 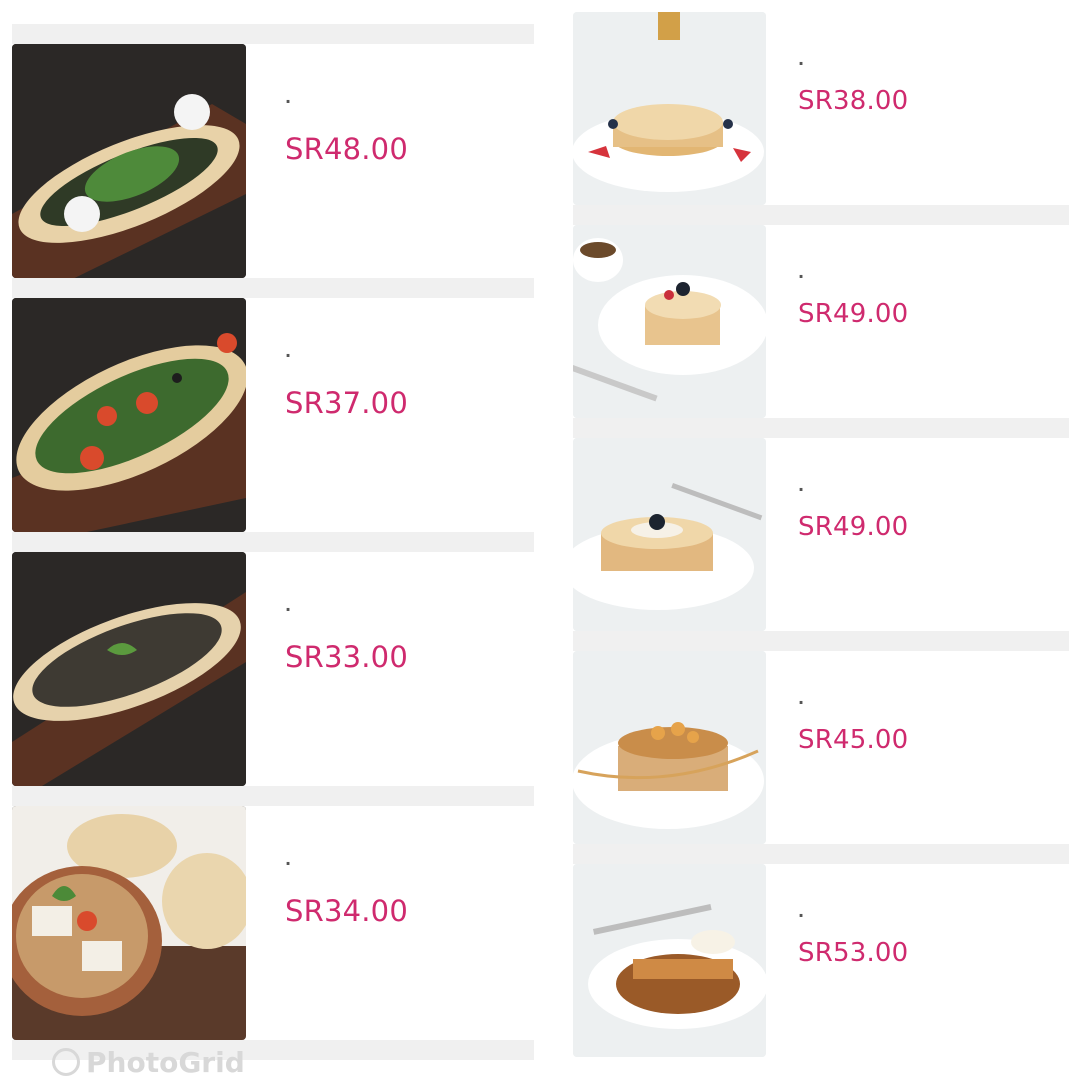 I want to click on menu-item-card: . SR53.00, so click(x=821, y=960).